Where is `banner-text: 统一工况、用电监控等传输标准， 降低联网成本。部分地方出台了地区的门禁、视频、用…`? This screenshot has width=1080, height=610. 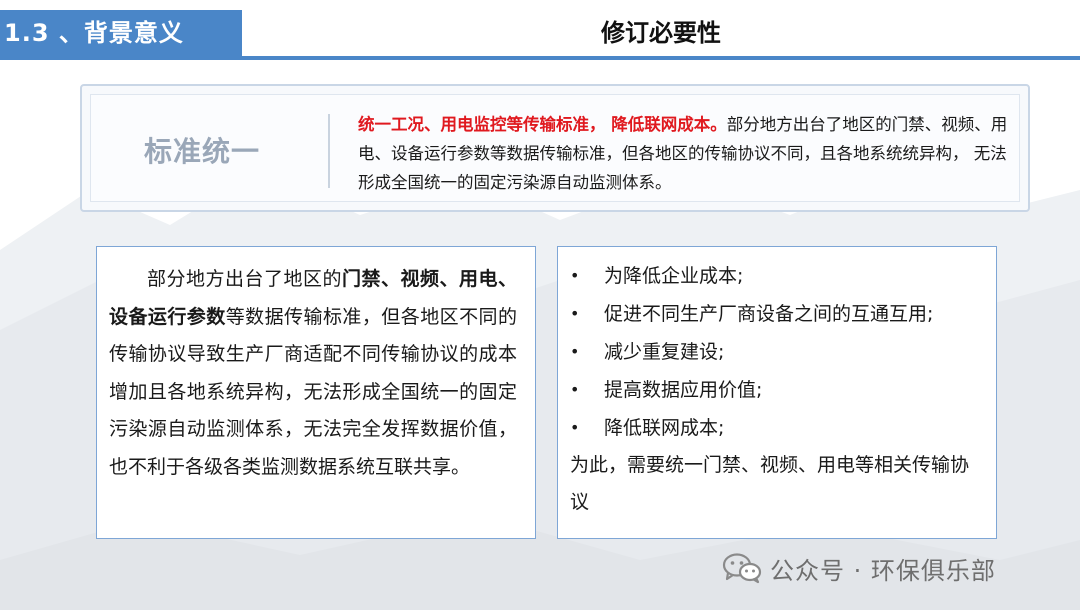 banner-text: 统一工况、用电监控等传输标准， 降低联网成本。部分地方出台了地区的门禁、视频、用… is located at coordinates (688, 153).